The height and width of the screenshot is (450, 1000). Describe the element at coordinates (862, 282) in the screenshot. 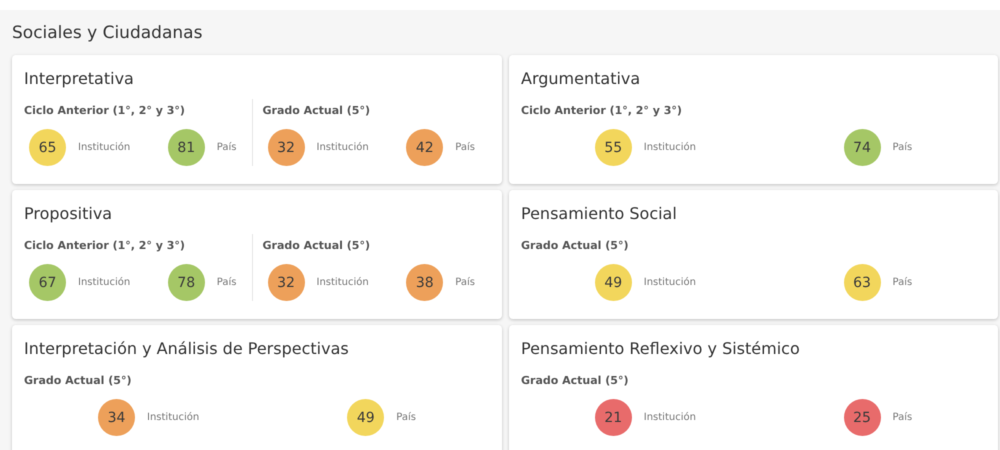

I see `score-circle: 63` at that location.